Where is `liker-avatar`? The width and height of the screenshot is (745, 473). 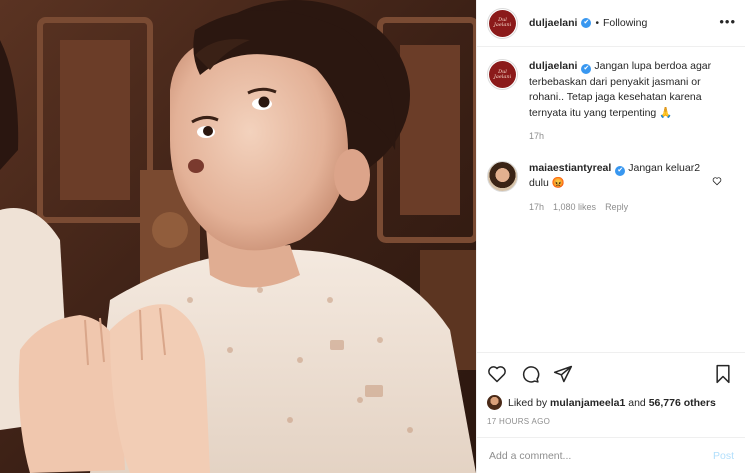
liker-avatar is located at coordinates (494, 402).